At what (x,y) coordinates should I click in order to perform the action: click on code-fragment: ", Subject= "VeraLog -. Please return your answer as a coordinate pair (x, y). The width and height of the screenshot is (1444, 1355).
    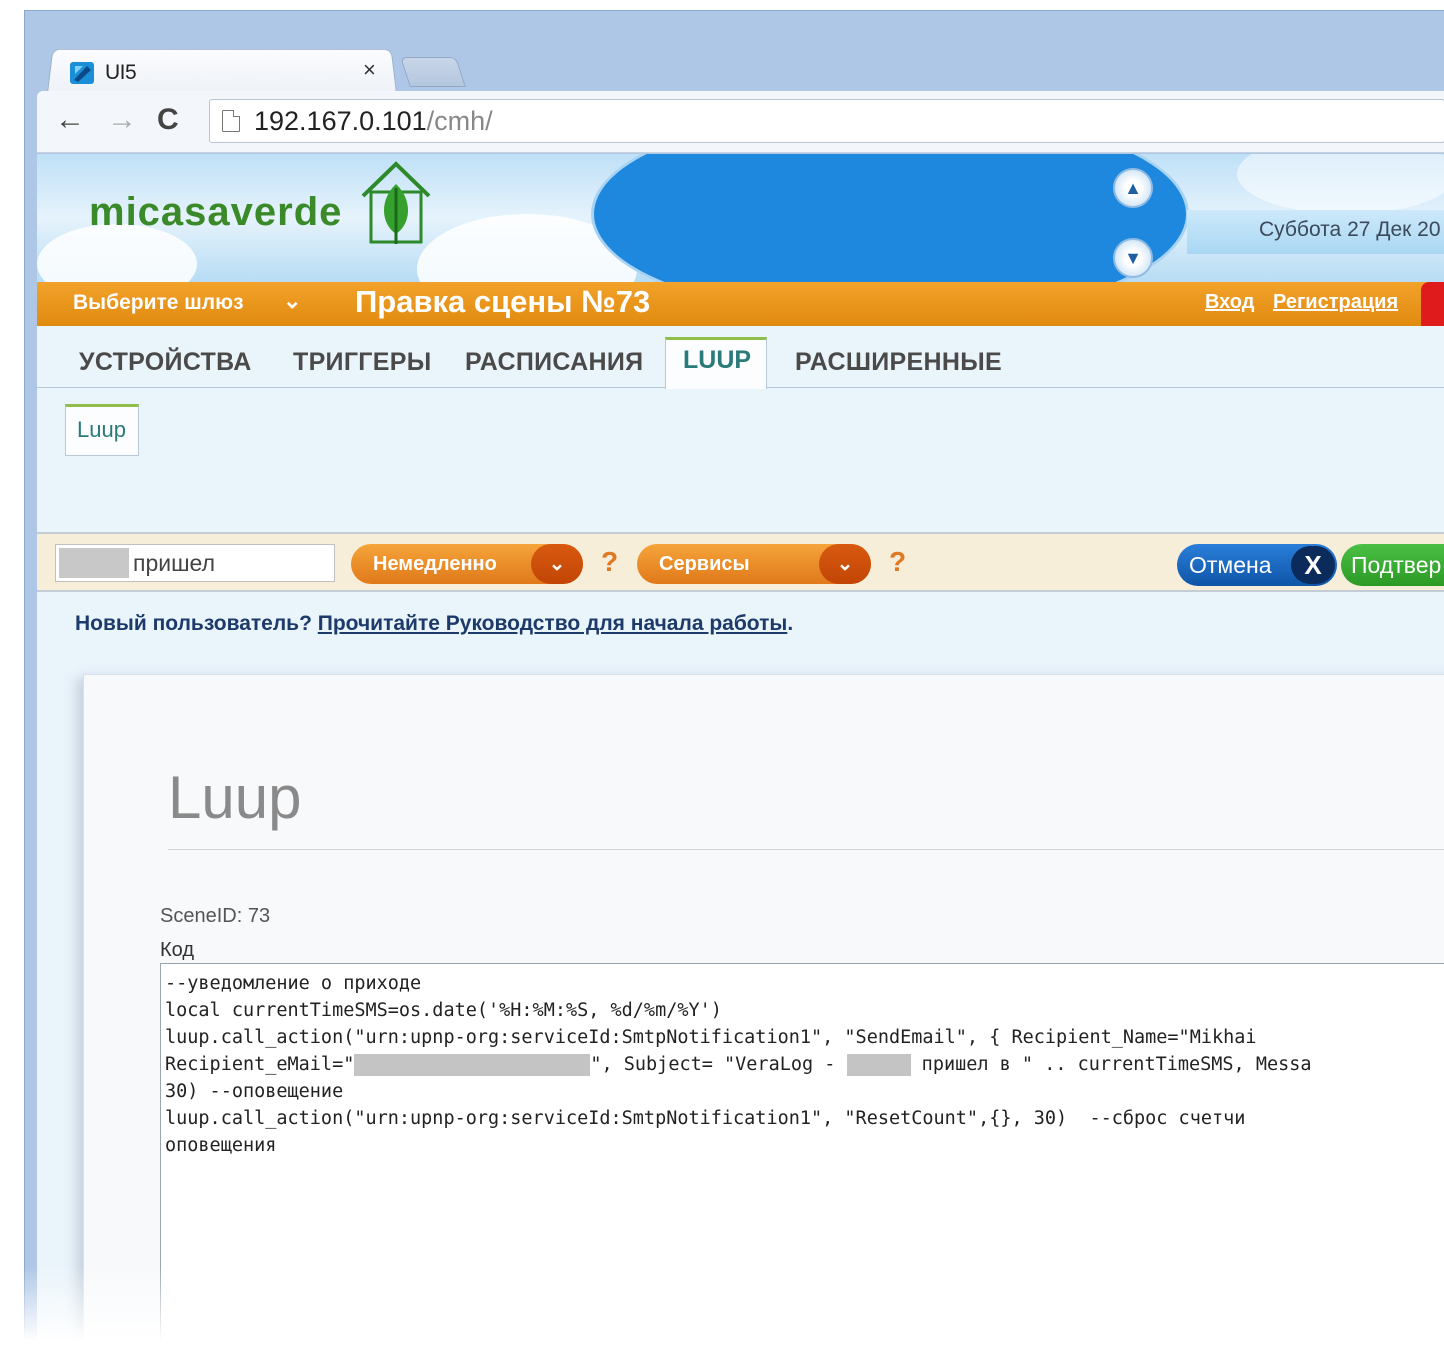
    Looking at the image, I should click on (718, 1064).